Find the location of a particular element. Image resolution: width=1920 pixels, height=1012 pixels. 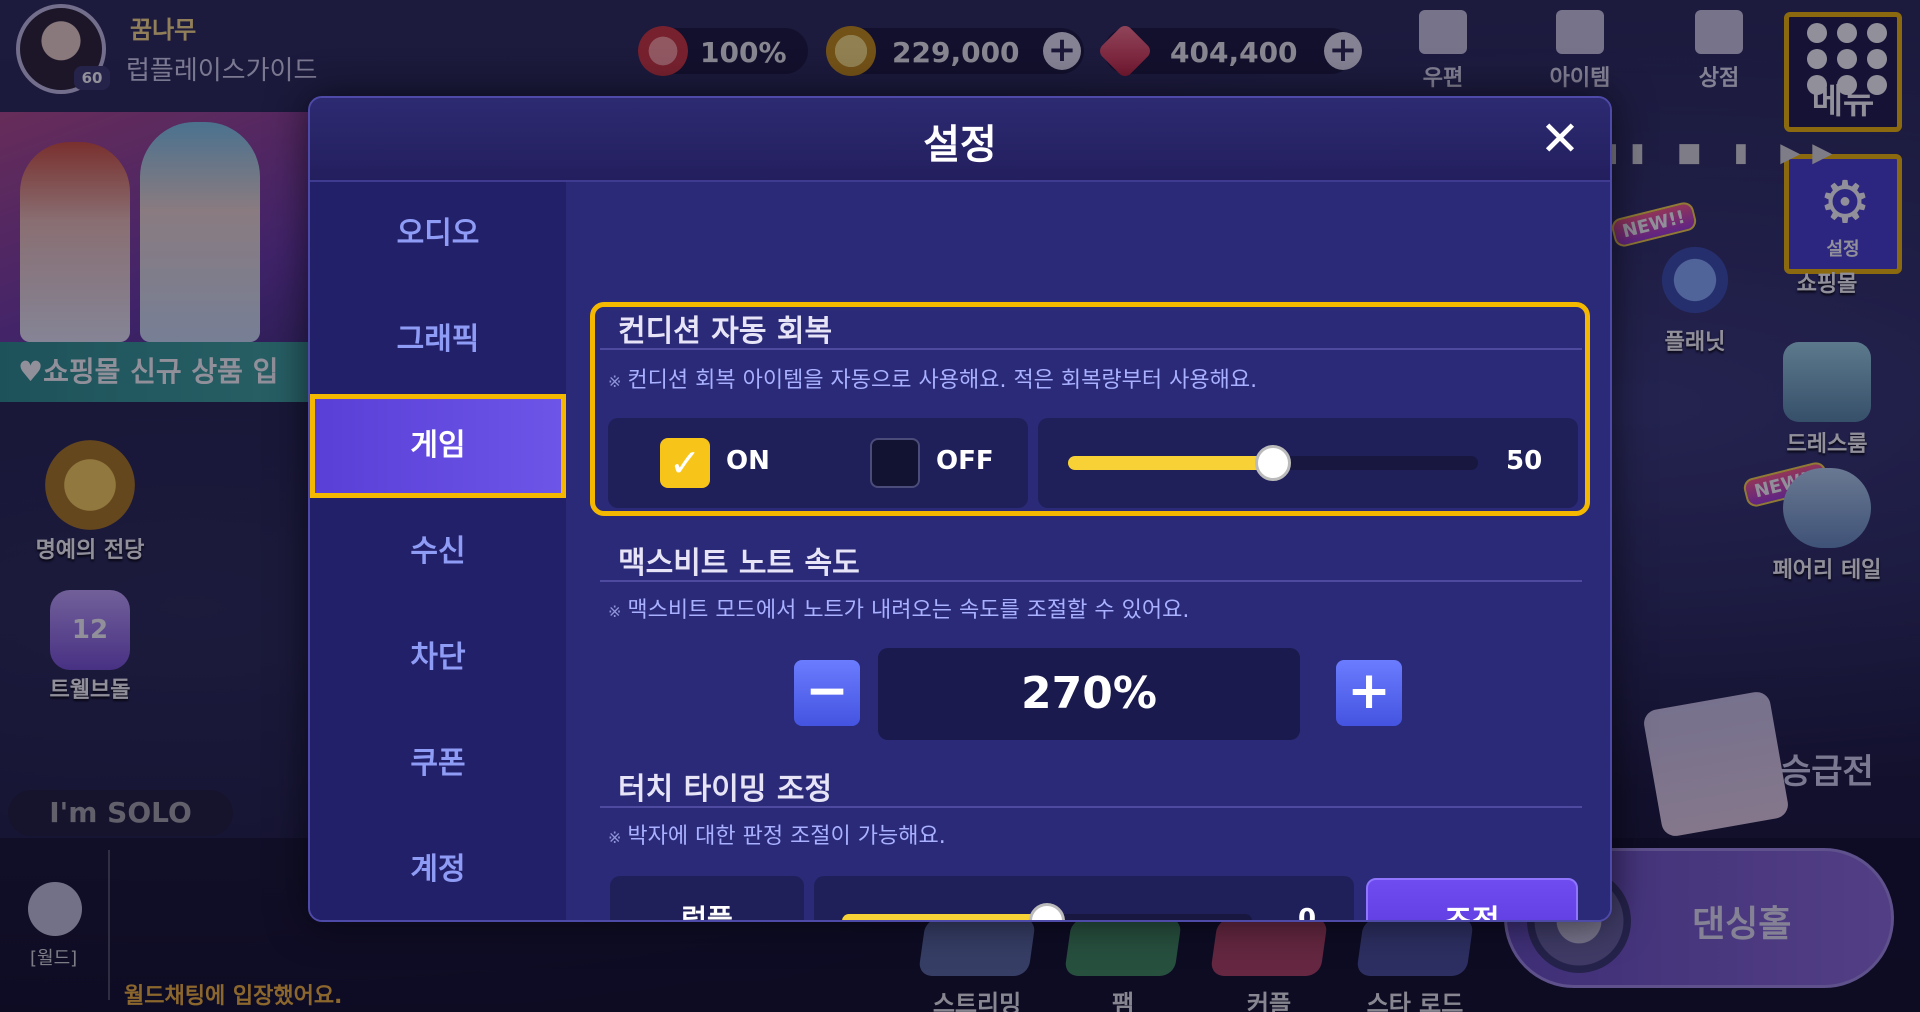

settings-tabs: 오디오 그래픽 게임 수신 차단 쿠폰 계정 is located at coordinates (438, 551).